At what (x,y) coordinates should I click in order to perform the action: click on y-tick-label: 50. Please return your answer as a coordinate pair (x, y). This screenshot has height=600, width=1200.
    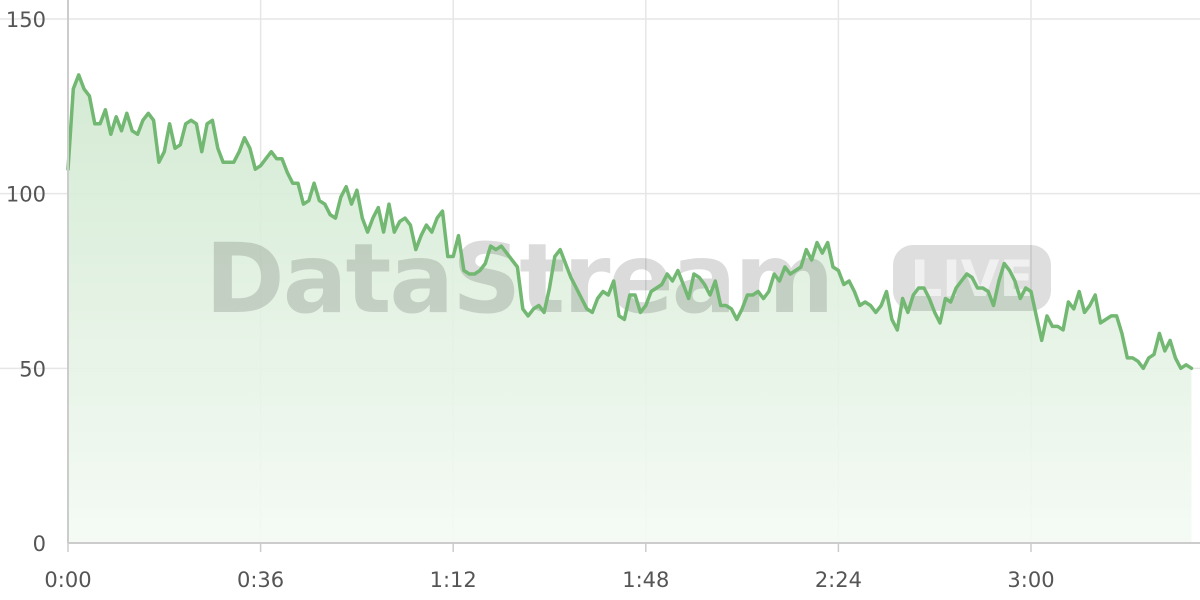
    Looking at the image, I should click on (32, 369).